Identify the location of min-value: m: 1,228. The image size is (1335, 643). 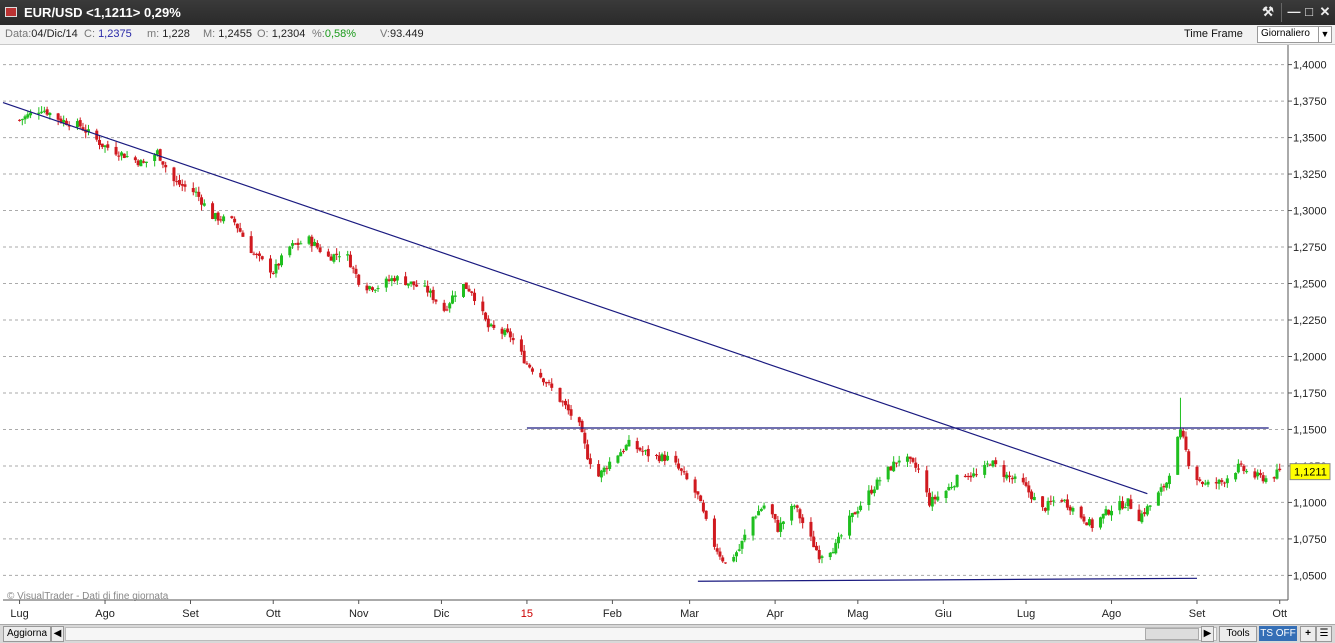
(168, 34).